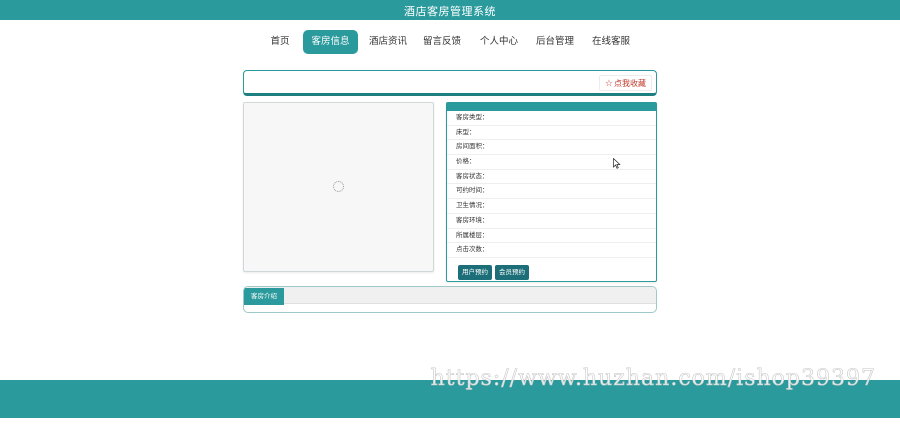 Image resolution: width=900 pixels, height=440 pixels. What do you see at coordinates (551, 236) in the screenshot?
I see `detail-floor: 所属楼层：` at bounding box center [551, 236].